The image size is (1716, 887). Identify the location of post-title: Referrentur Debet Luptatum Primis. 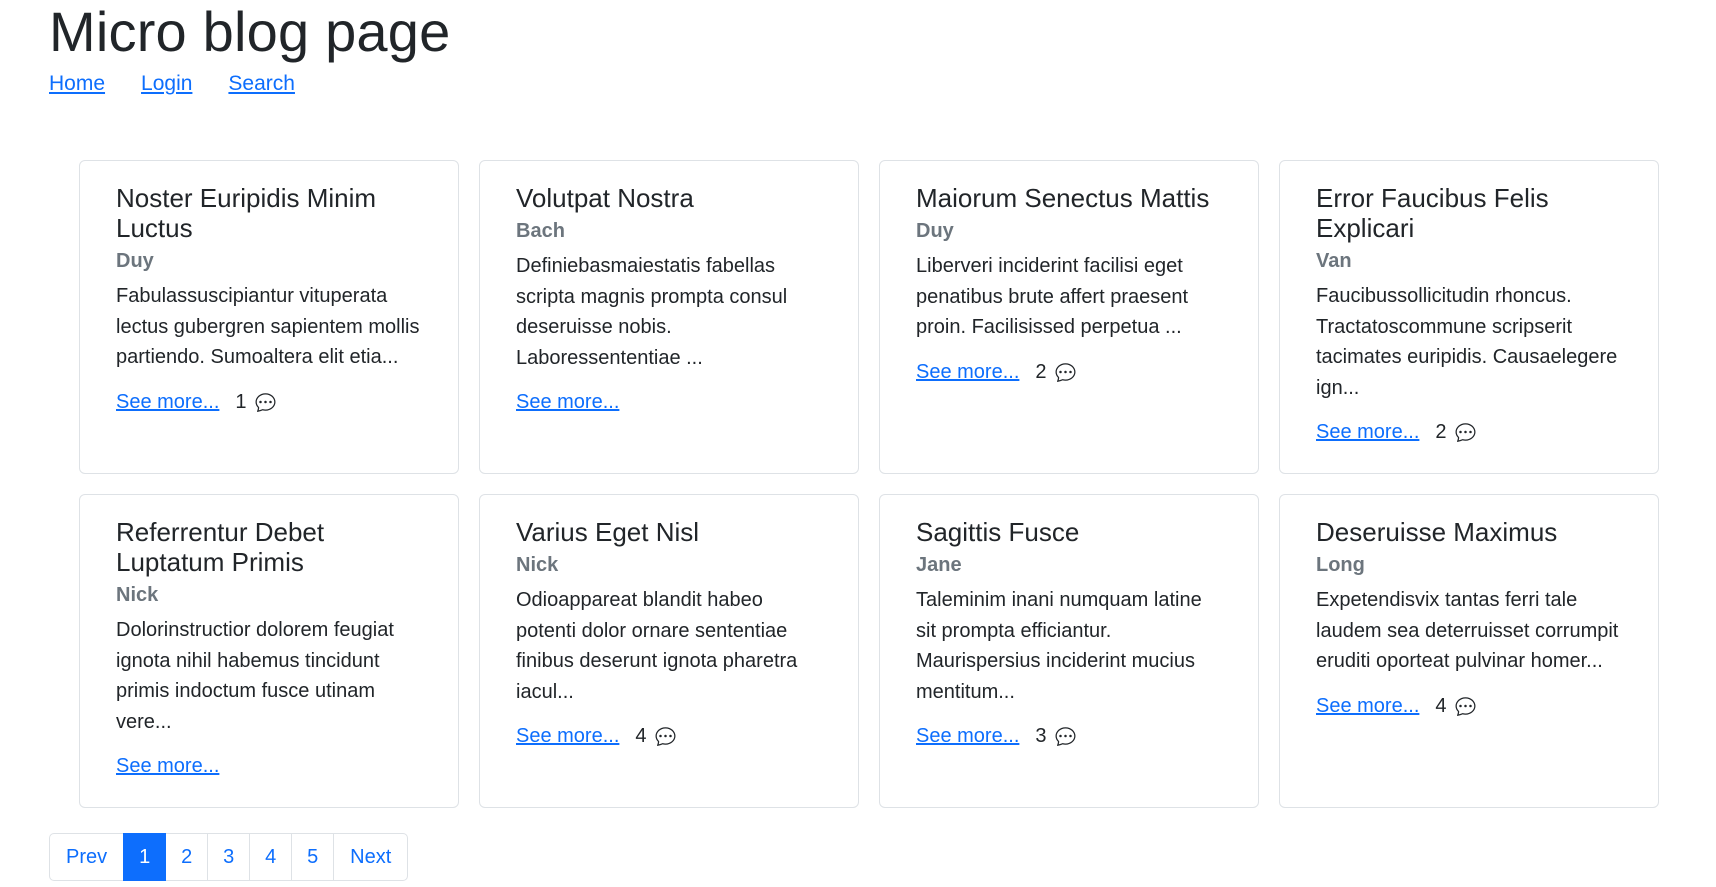
(220, 547).